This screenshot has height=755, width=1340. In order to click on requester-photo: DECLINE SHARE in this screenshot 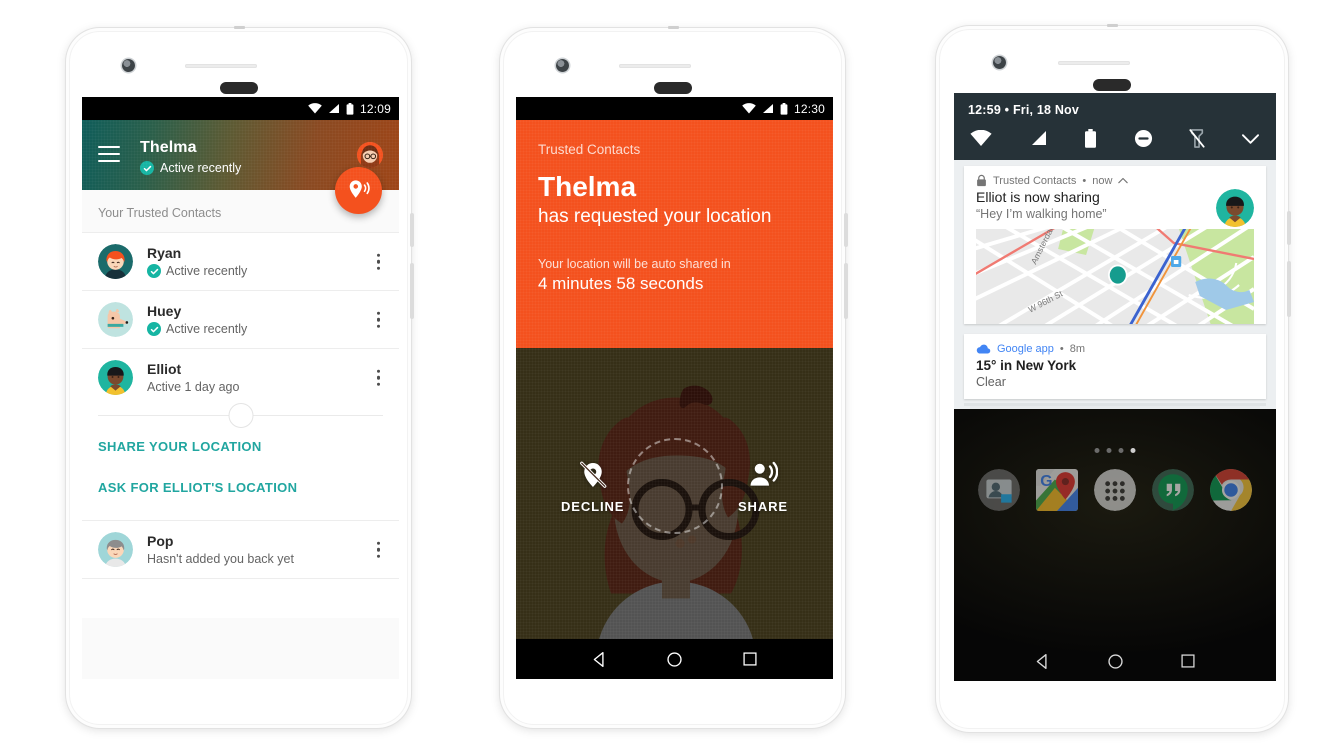, I will do `click(674, 493)`.